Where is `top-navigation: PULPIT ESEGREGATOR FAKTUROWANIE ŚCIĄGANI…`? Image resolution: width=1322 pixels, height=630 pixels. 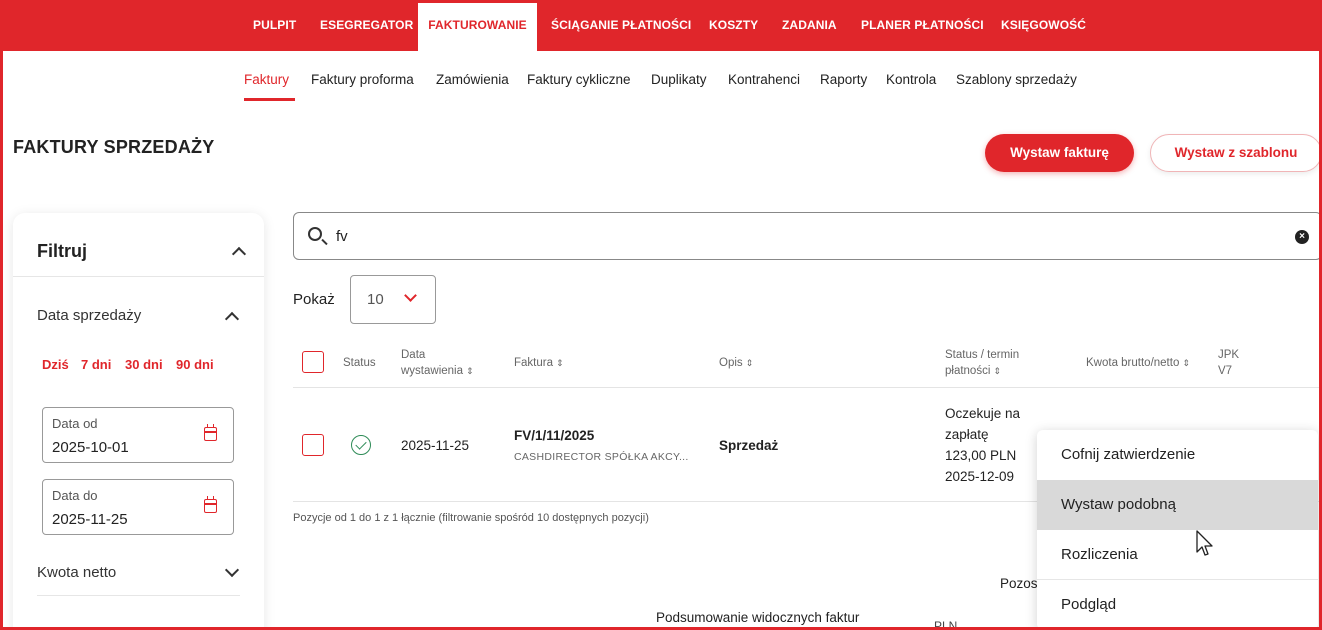
top-navigation: PULPIT ESEGREGATOR FAKTUROWANIE ŚCIĄGANI… is located at coordinates (661, 25).